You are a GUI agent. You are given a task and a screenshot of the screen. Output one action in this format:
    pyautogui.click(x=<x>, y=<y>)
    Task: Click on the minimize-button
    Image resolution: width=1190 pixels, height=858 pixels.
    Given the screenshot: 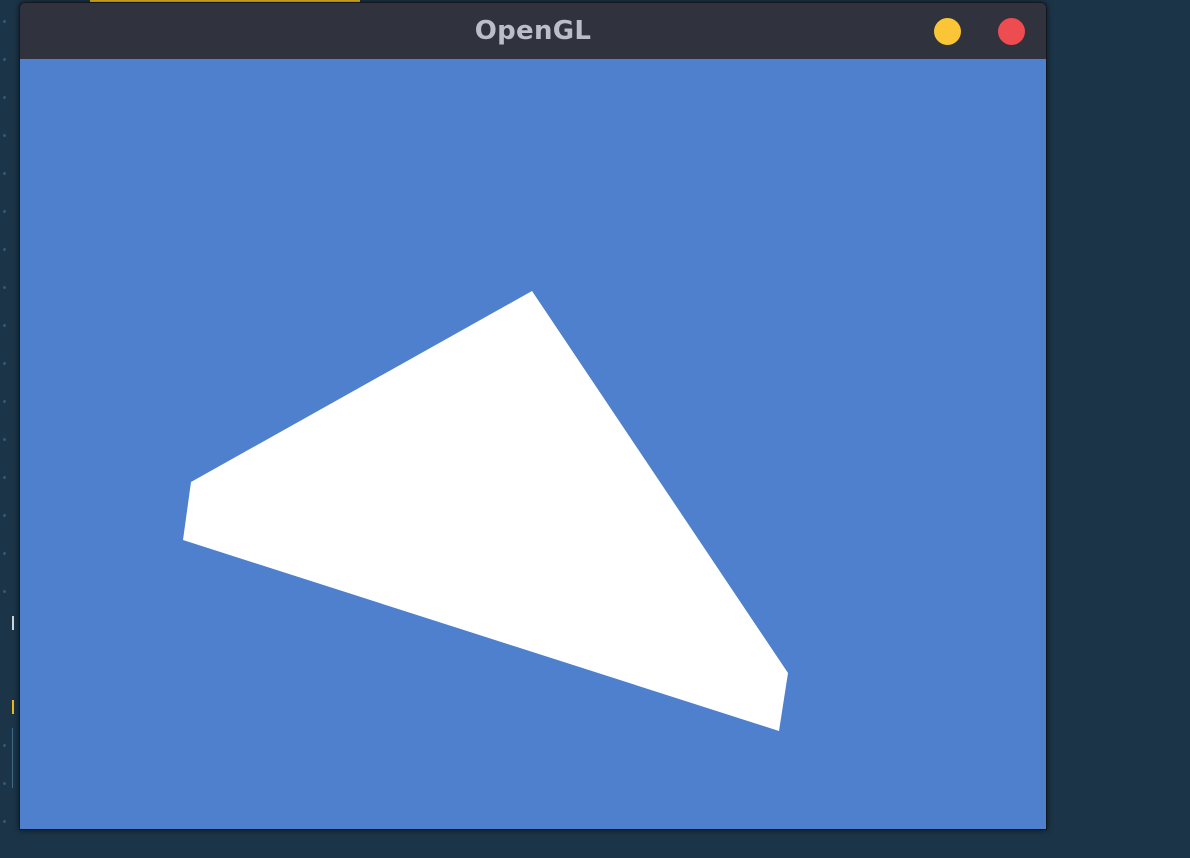 What is the action you would take?
    pyautogui.click(x=947, y=31)
    